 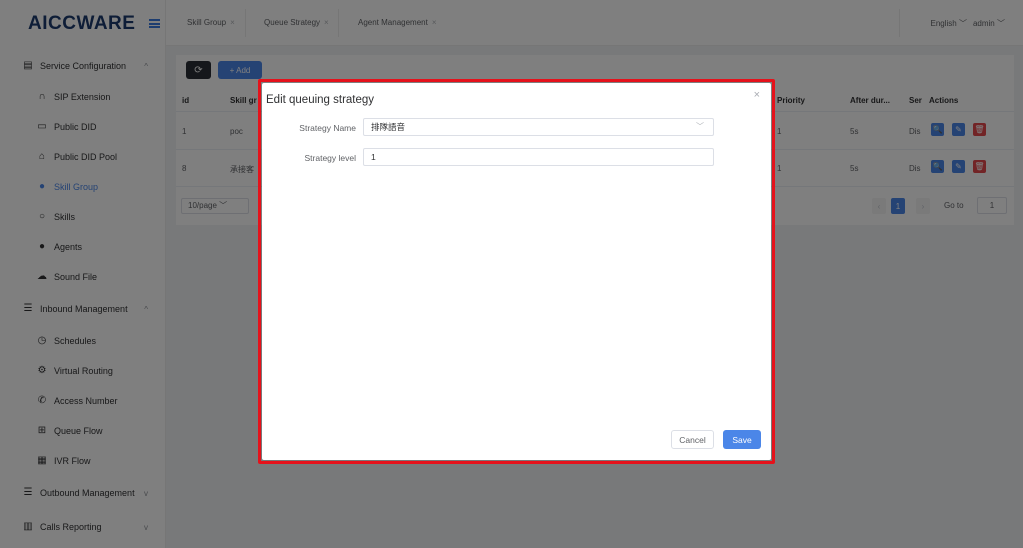 What do you see at coordinates (757, 95) in the screenshot?
I see `close-icon: ×` at bounding box center [757, 95].